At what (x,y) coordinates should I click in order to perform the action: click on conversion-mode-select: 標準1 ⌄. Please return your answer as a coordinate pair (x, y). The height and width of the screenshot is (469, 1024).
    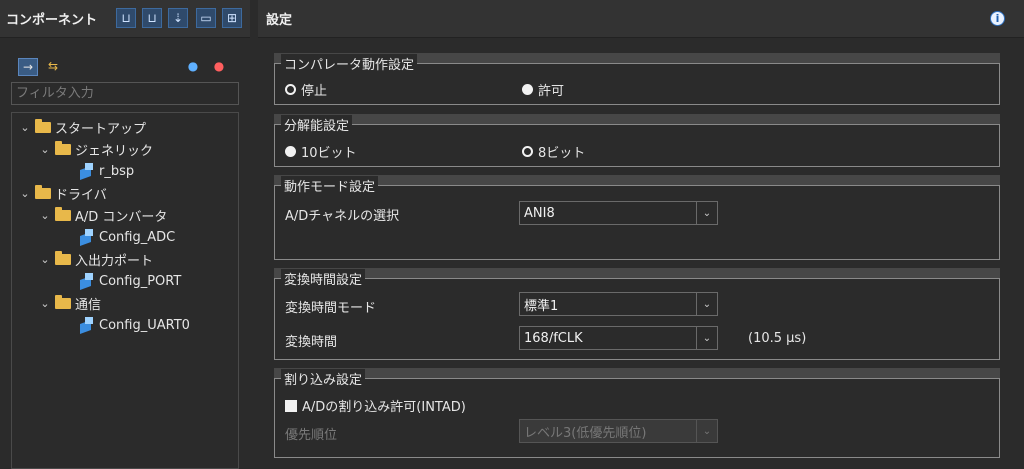
    Looking at the image, I should click on (618, 304).